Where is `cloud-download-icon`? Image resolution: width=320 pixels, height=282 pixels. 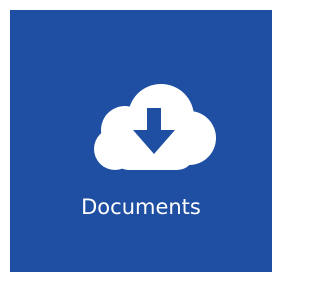
cloud-download-icon is located at coordinates (155, 127).